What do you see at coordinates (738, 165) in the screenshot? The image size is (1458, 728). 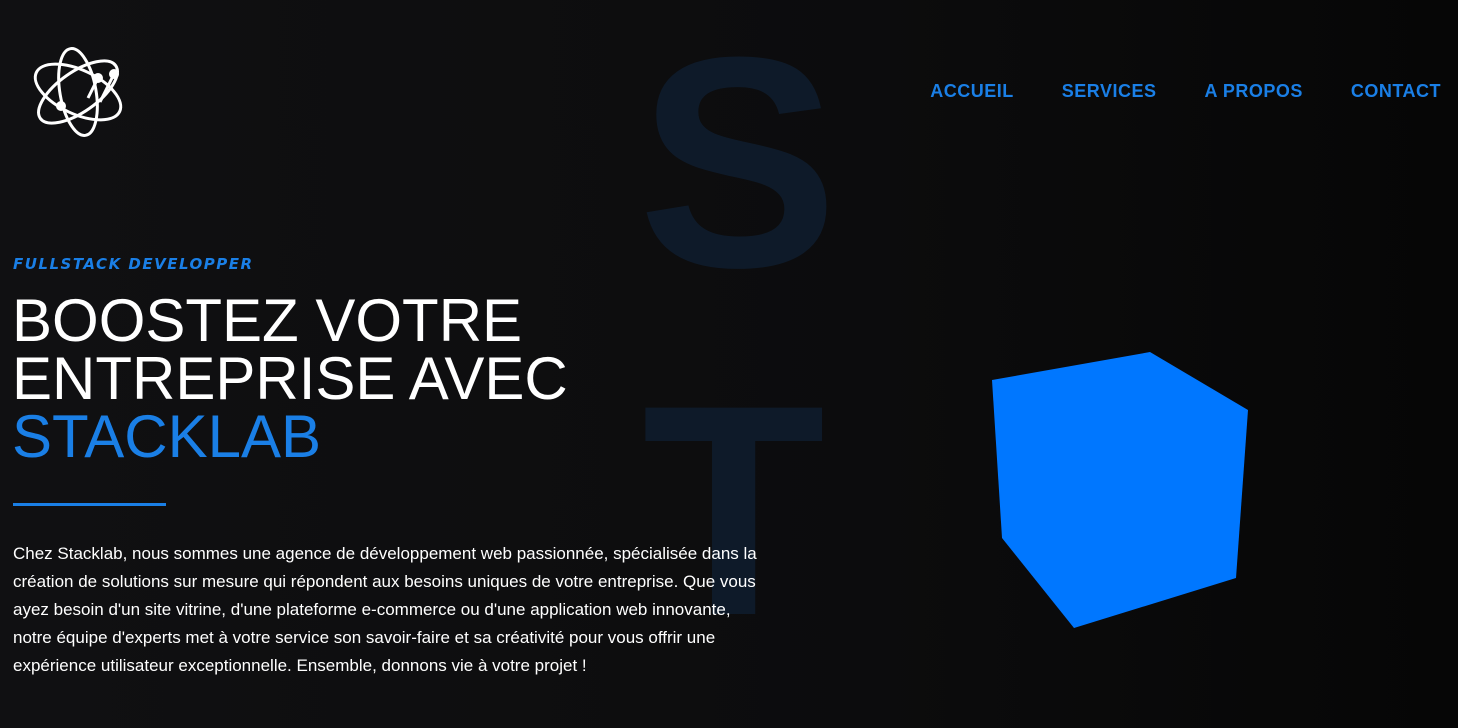 I see `background-letter-s: S` at bounding box center [738, 165].